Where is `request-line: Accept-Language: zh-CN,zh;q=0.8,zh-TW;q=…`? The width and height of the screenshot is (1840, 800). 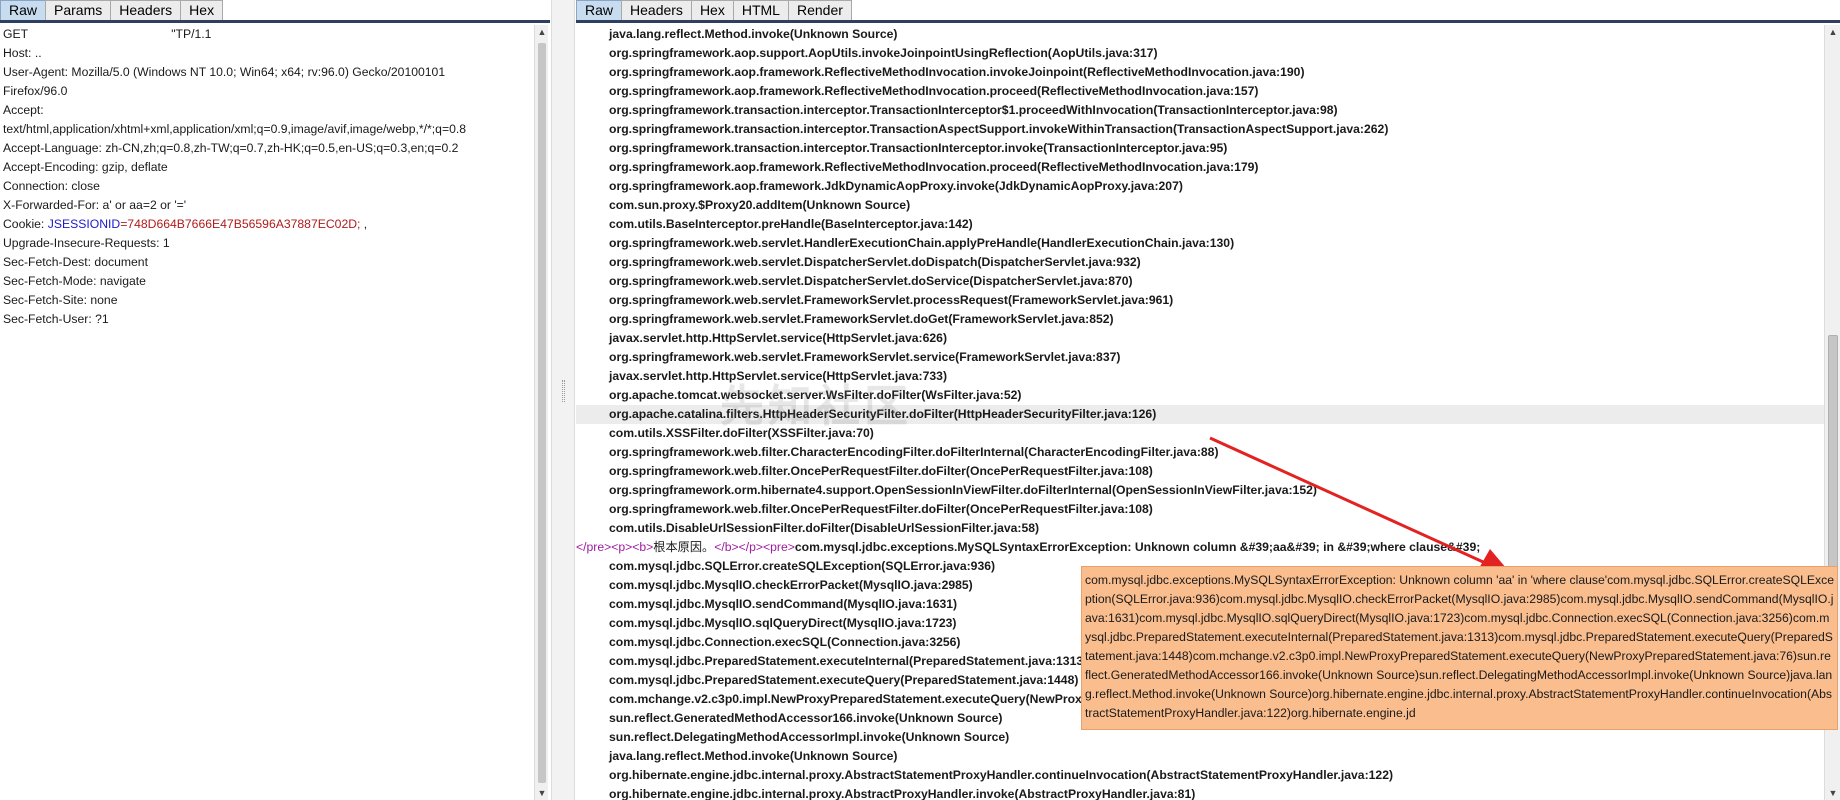 request-line: Accept-Language: zh-CN,zh;q=0.8,zh-TW;q=… is located at coordinates (231, 148).